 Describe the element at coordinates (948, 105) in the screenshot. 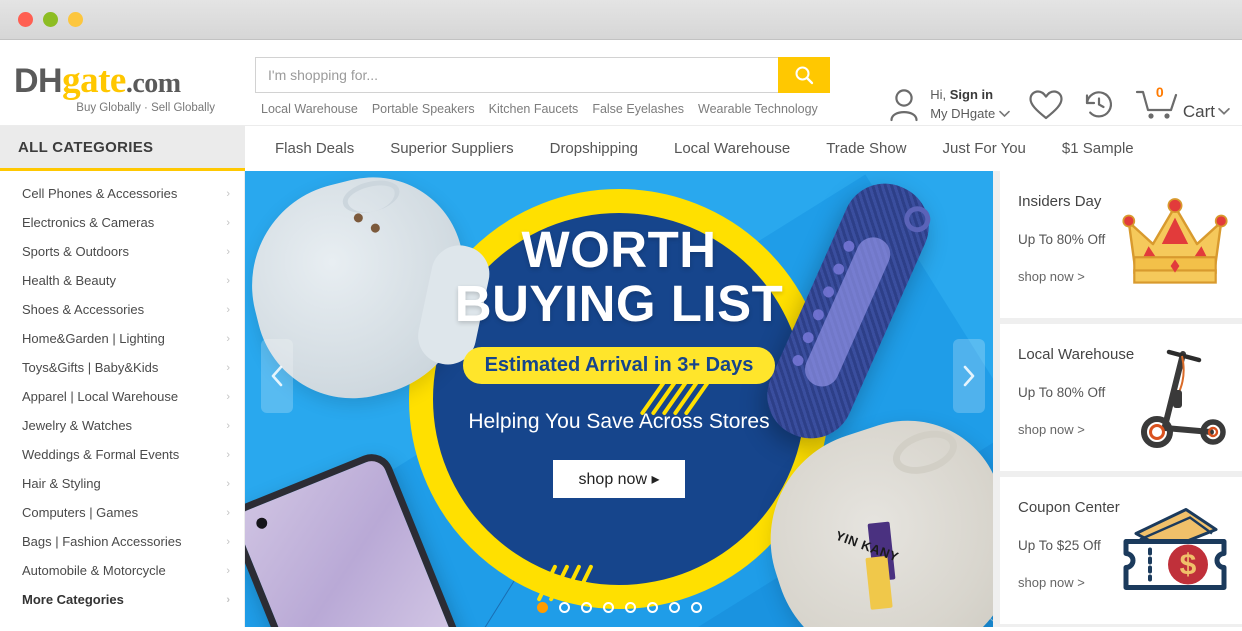

I see `account-menu: Hi, Sign in My DHgate` at that location.